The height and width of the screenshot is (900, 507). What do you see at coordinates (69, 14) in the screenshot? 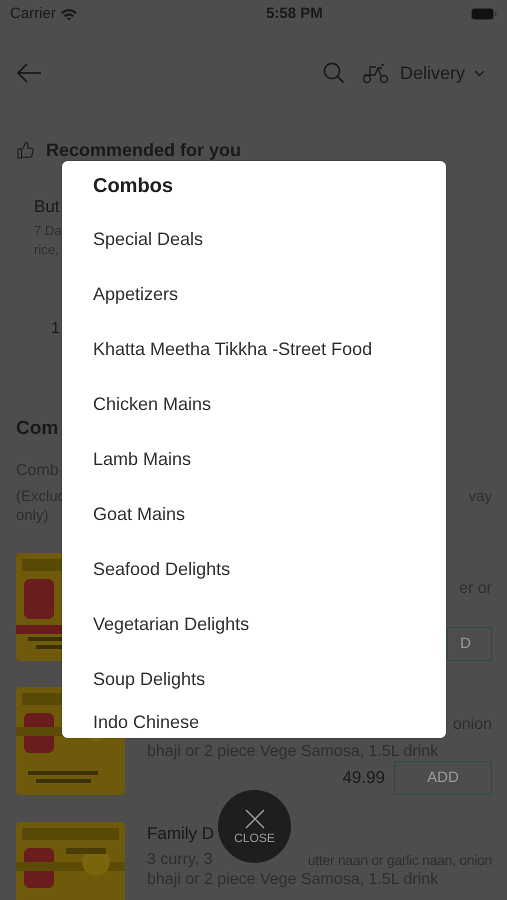
I see `wifi-icon` at bounding box center [69, 14].